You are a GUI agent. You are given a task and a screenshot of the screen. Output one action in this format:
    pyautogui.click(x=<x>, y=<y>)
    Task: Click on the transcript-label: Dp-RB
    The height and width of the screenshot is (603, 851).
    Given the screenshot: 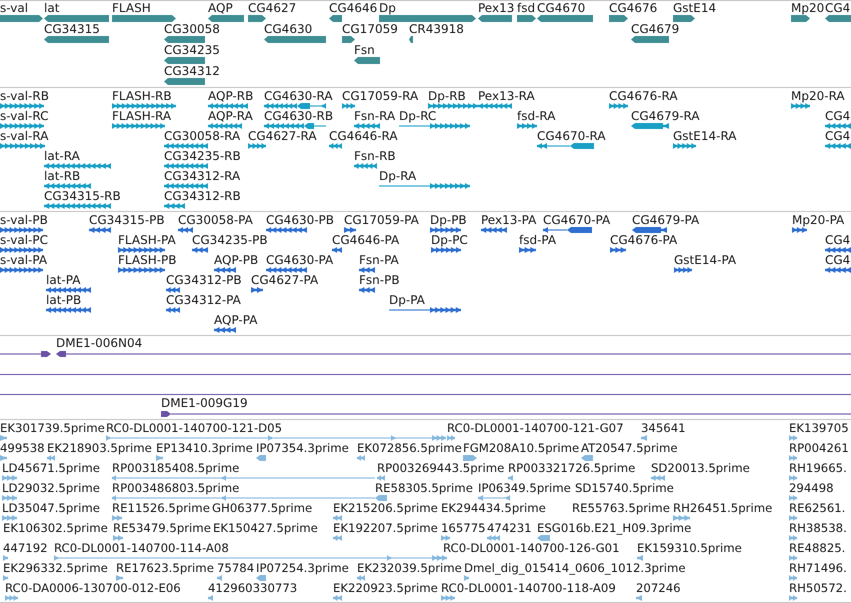 What is the action you would take?
    pyautogui.click(x=447, y=96)
    